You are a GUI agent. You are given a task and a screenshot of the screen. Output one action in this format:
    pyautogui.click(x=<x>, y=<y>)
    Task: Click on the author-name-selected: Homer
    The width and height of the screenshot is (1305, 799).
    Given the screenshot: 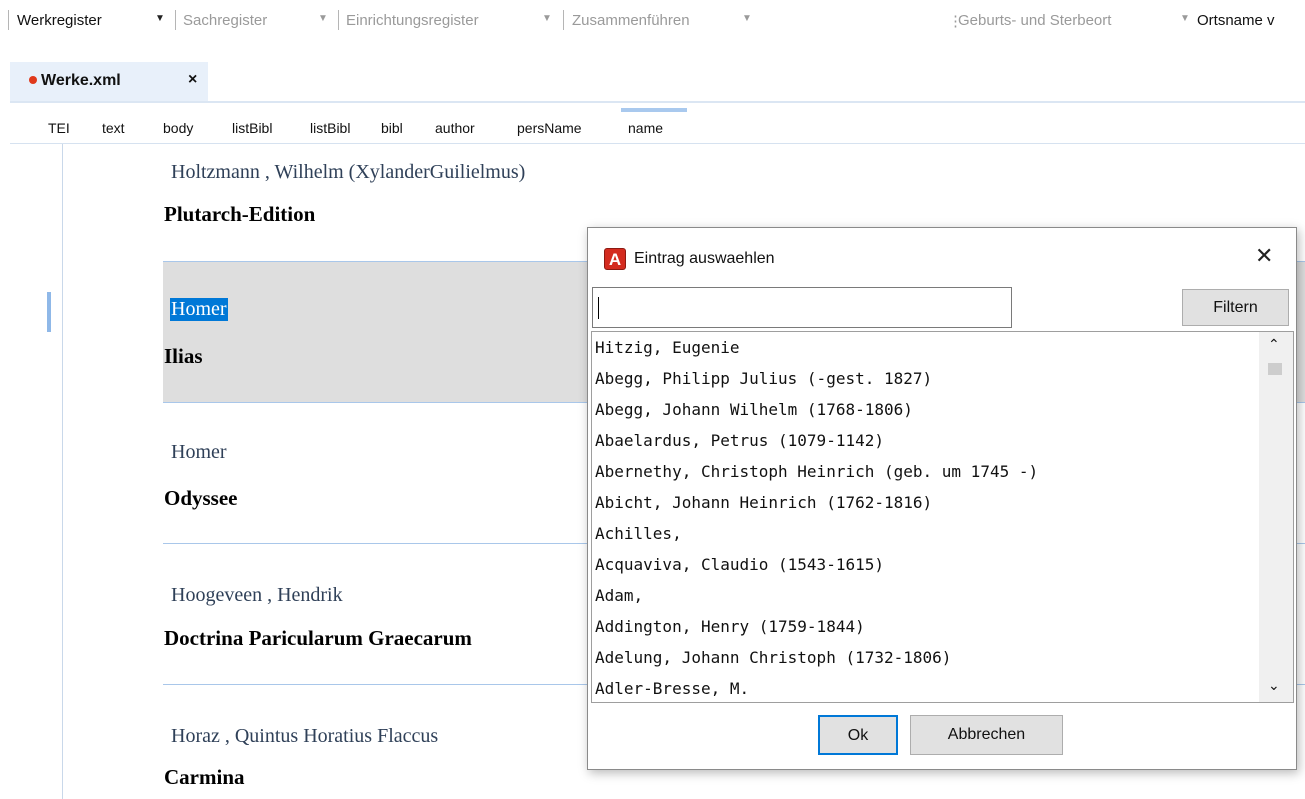 What is the action you would take?
    pyautogui.click(x=199, y=309)
    